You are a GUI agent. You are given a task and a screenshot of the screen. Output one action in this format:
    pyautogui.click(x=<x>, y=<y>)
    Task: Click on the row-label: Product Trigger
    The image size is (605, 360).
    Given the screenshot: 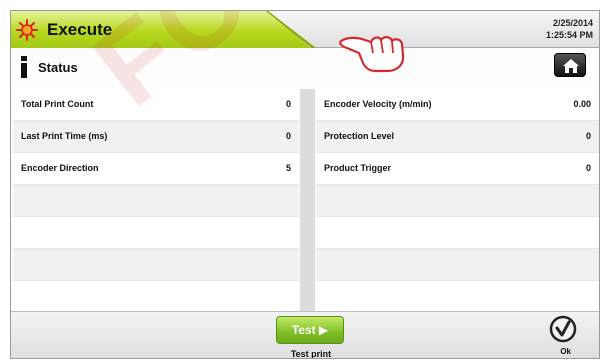 What is the action you would take?
    pyautogui.click(x=358, y=168)
    